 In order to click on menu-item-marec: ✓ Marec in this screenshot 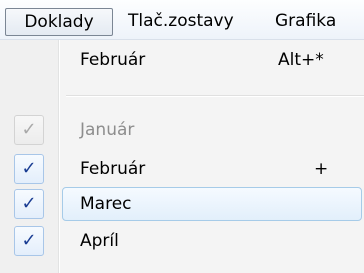, I will do `click(182, 204)`.